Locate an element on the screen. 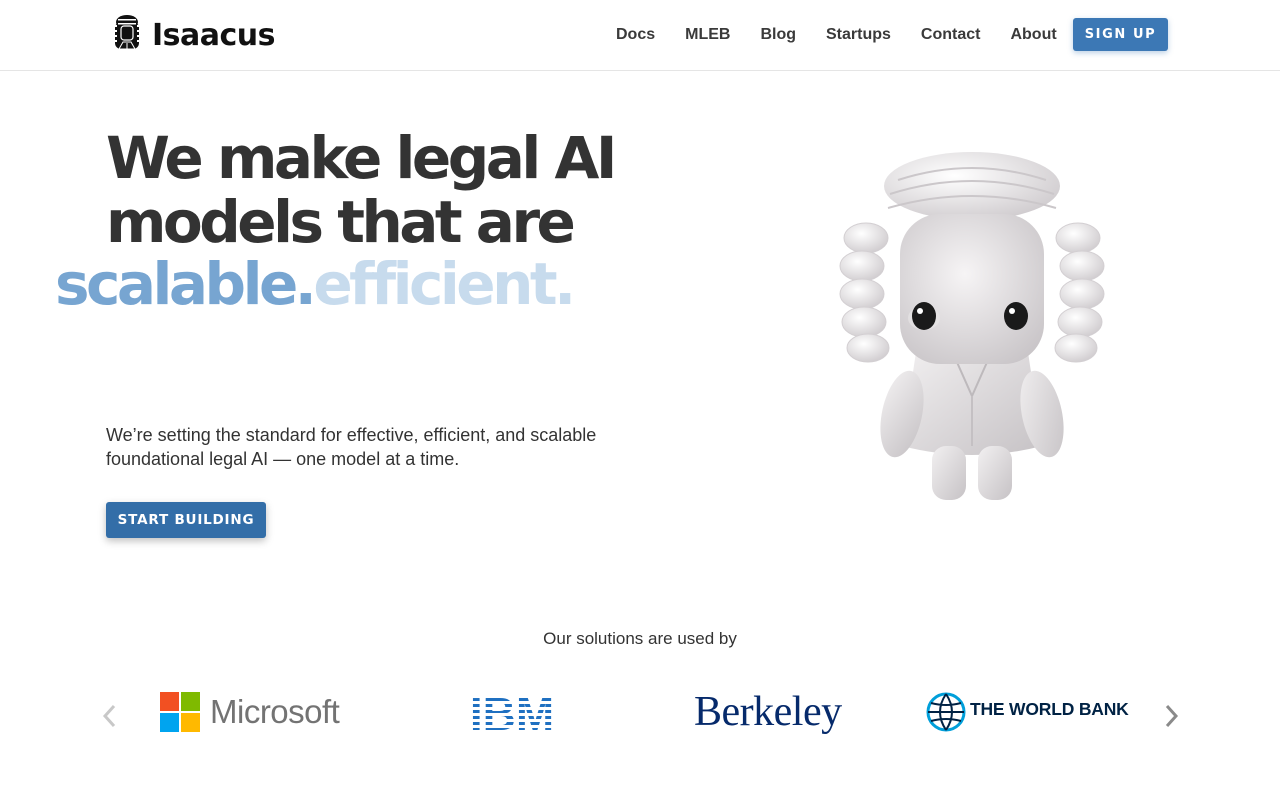 This screenshot has width=1280, height=800. headline-line-2: models that are is located at coordinates (341, 222).